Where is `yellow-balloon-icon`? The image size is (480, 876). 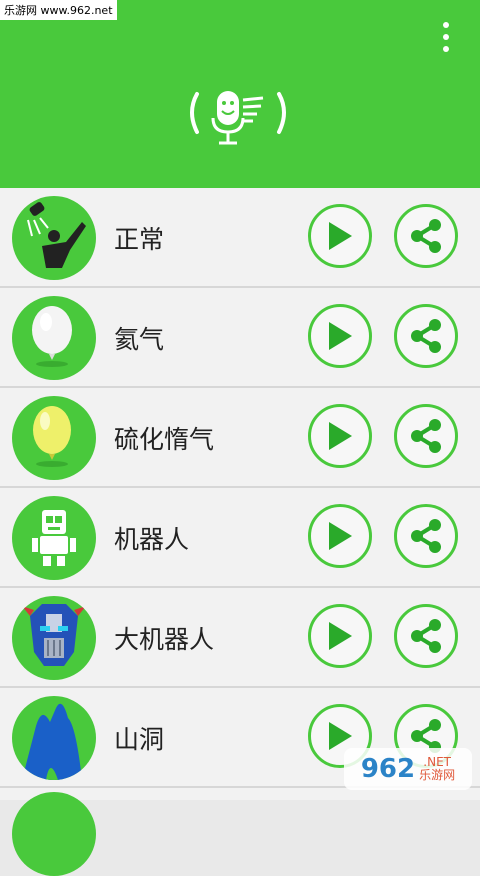 yellow-balloon-icon is located at coordinates (54, 438).